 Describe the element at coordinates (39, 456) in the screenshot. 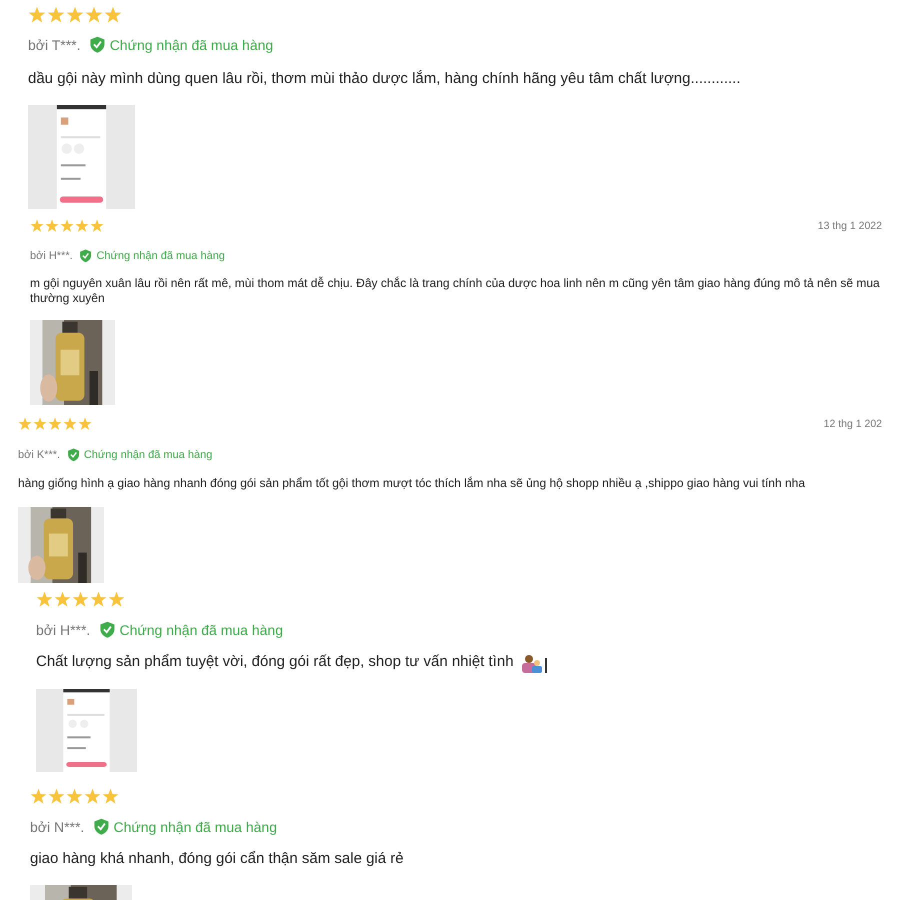

I see `author-name: bởi K***.` at that location.